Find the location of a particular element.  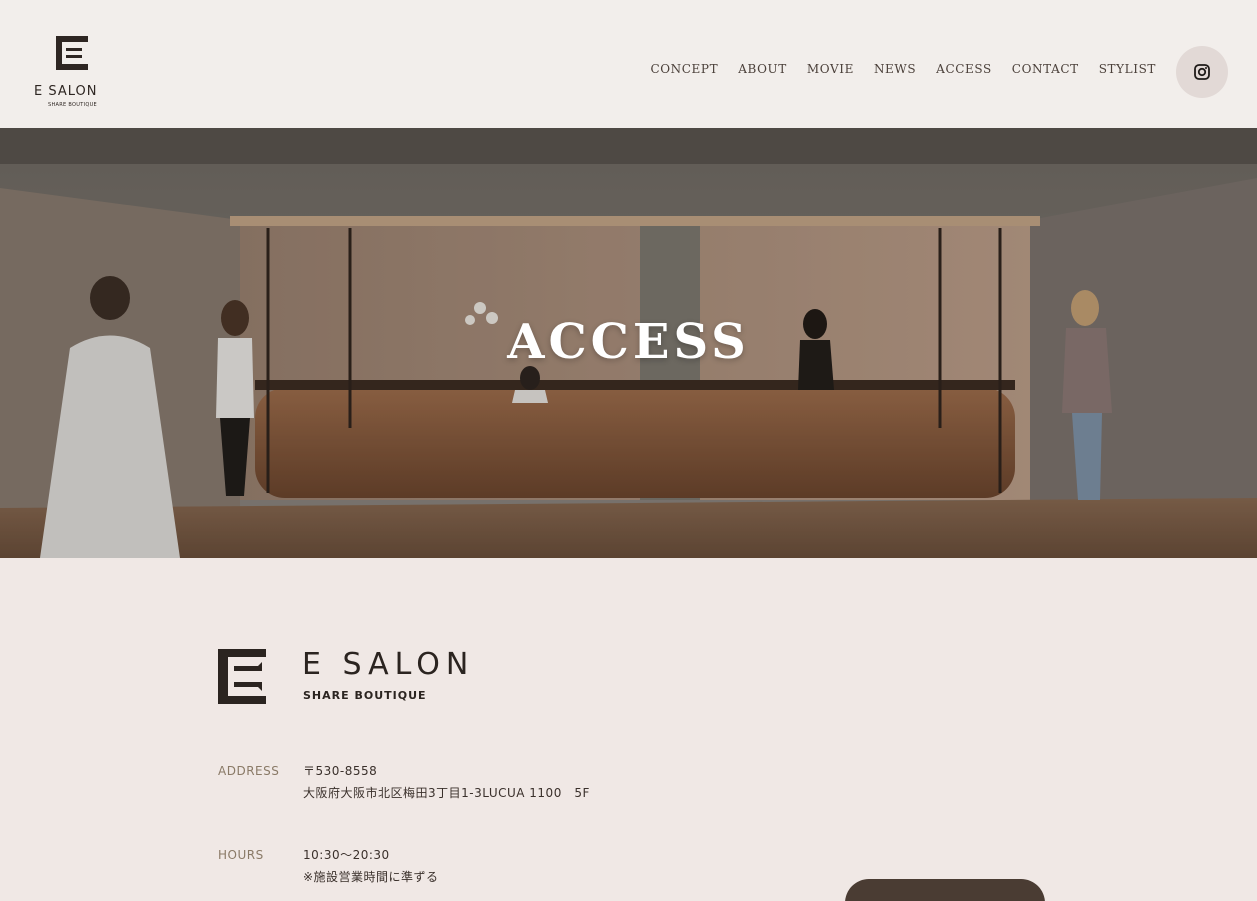

instagram-icon is located at coordinates (1202, 72).